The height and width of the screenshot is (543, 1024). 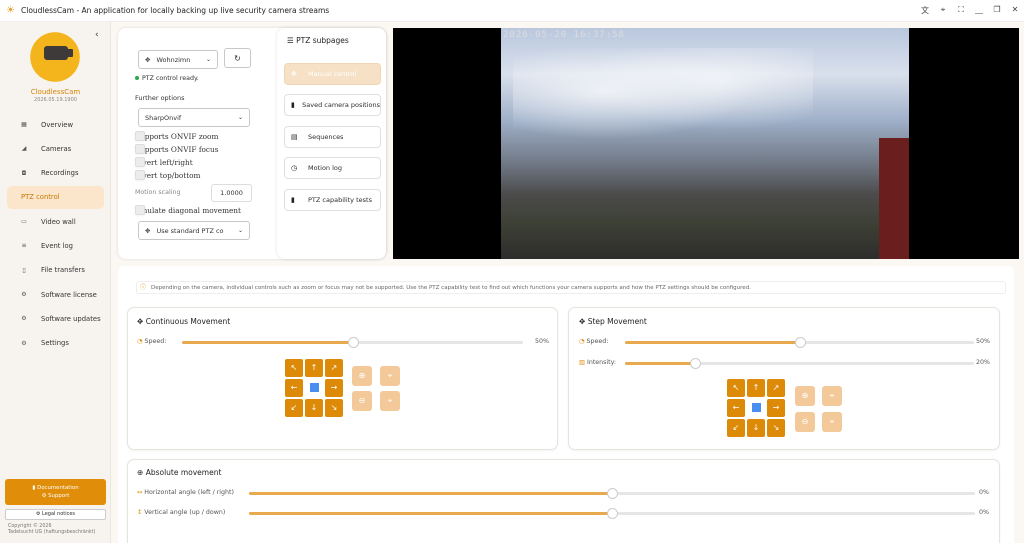 I want to click on refresh-button: ↻, so click(x=237, y=58).